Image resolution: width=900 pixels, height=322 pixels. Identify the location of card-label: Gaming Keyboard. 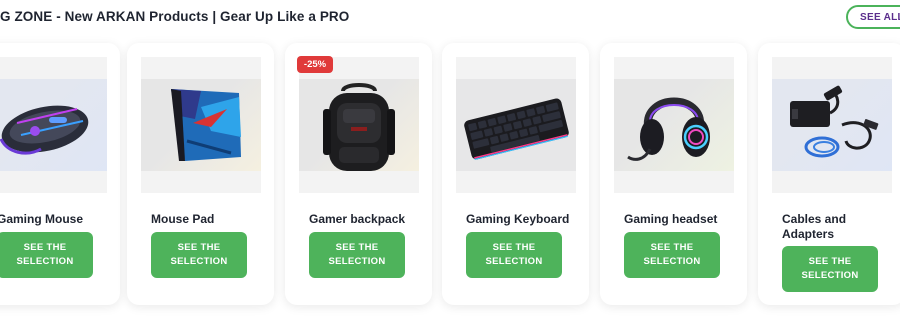
(518, 219).